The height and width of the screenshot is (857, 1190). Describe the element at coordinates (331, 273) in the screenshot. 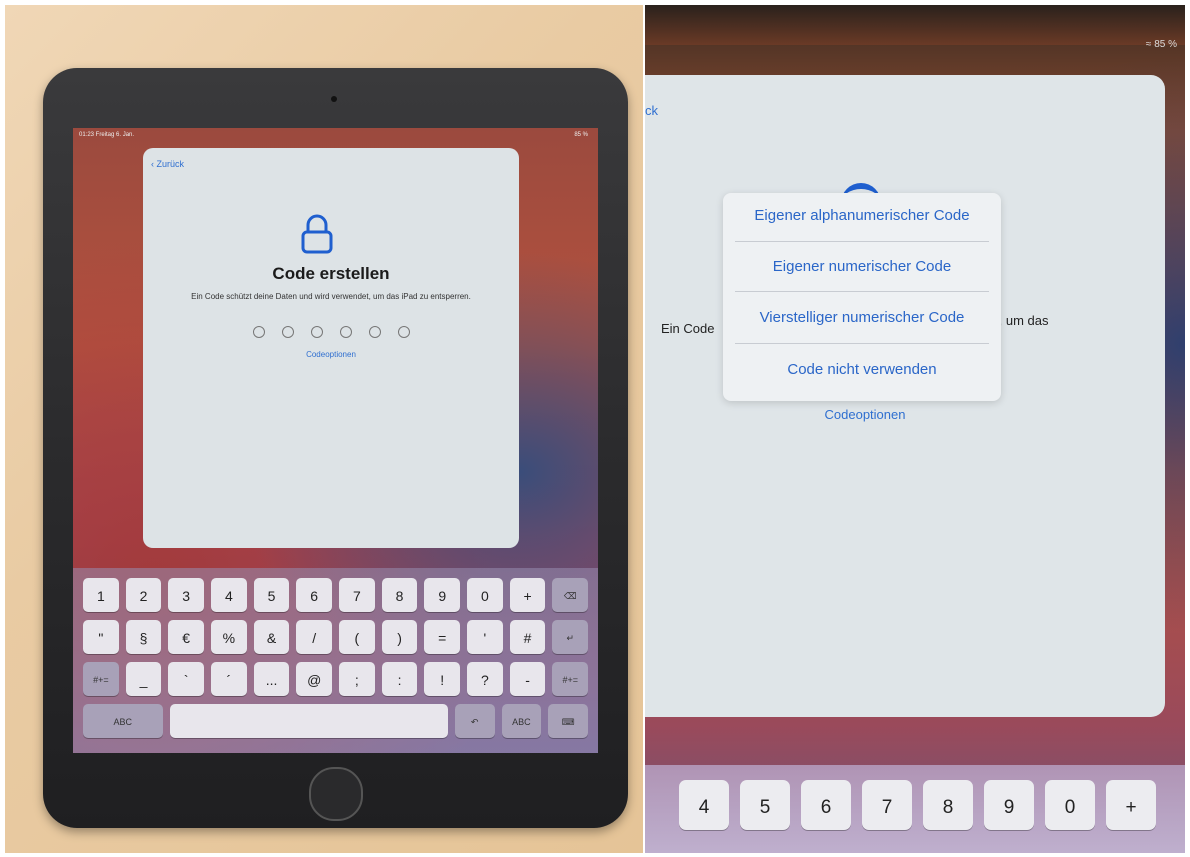

I see `page-title: Code erstellen` at that location.